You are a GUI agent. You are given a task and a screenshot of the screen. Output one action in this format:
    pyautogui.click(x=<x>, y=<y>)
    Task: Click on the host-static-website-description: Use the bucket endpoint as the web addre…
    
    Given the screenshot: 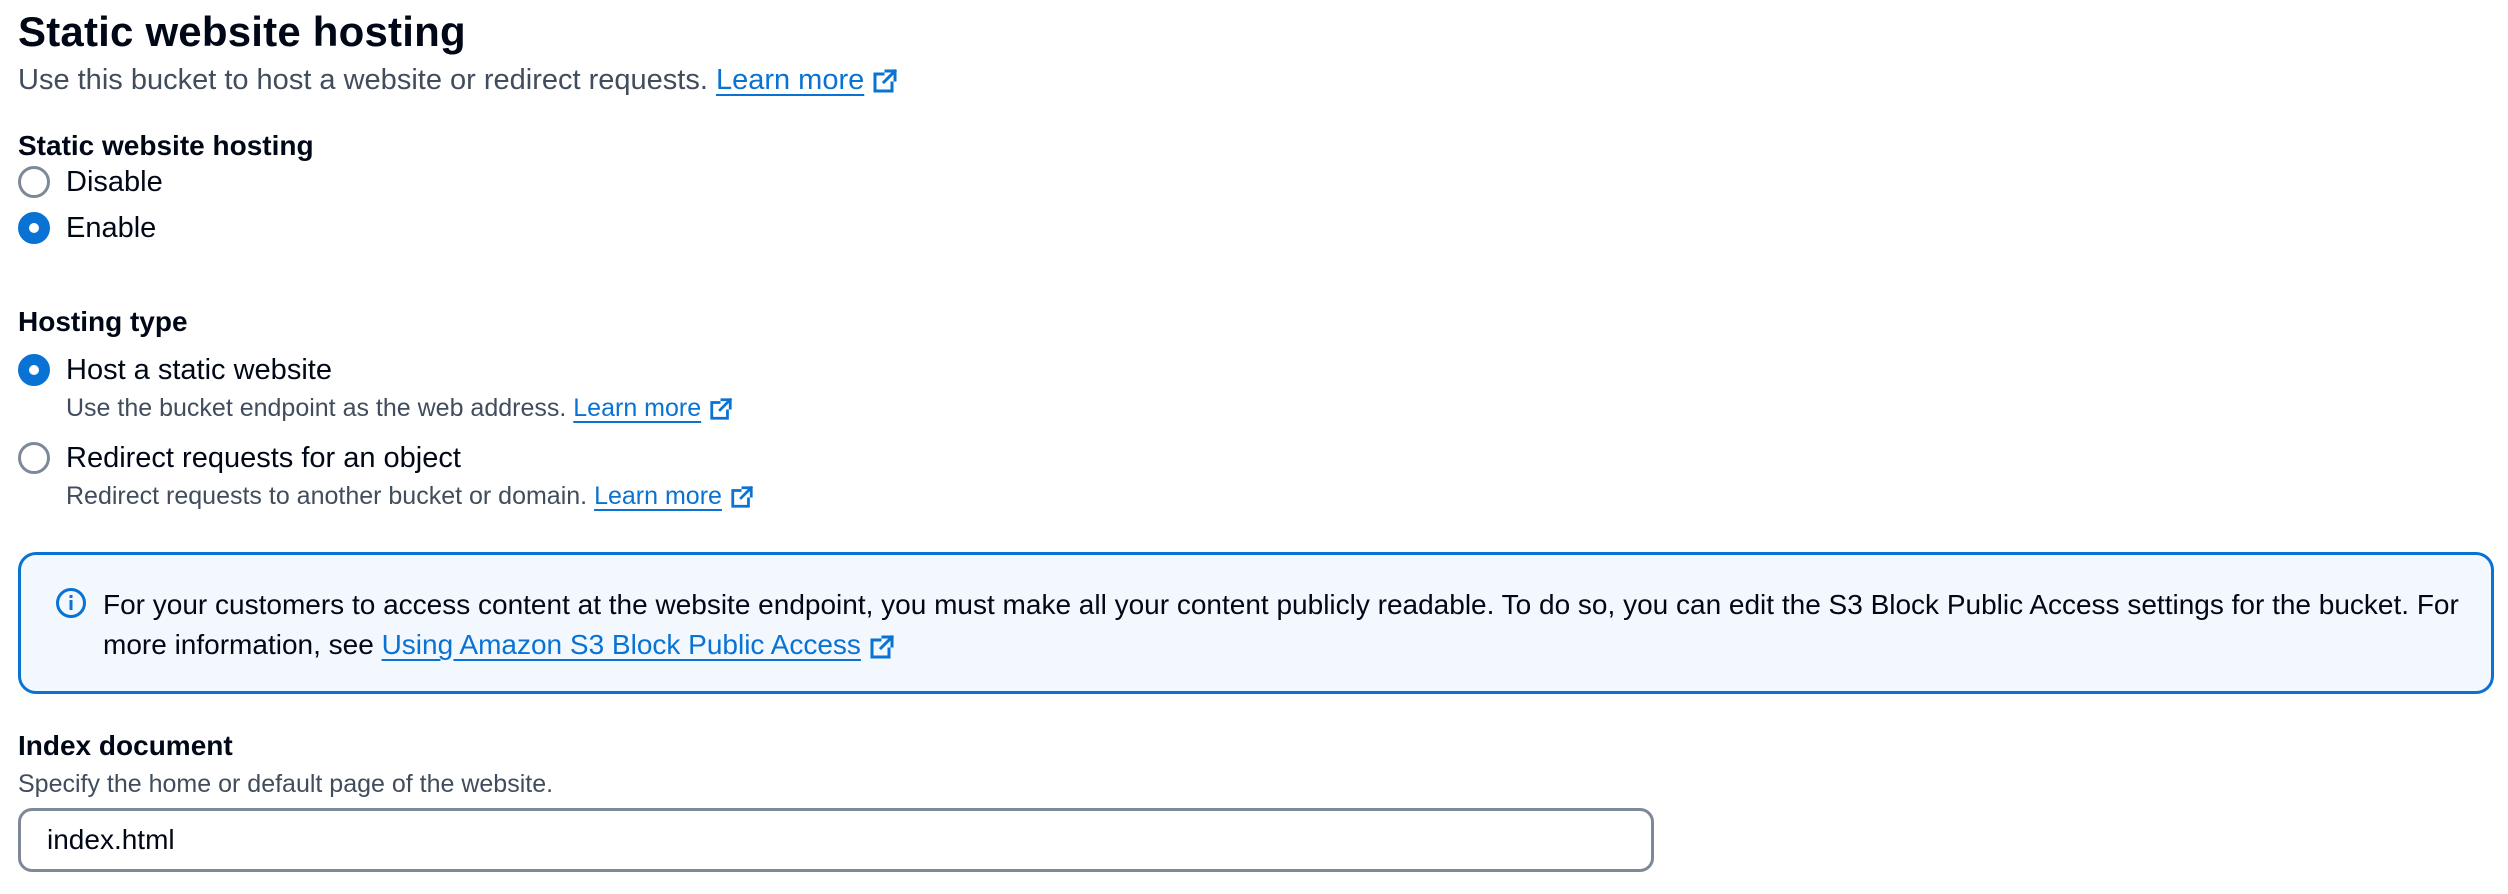 What is the action you would take?
    pyautogui.click(x=399, y=408)
    